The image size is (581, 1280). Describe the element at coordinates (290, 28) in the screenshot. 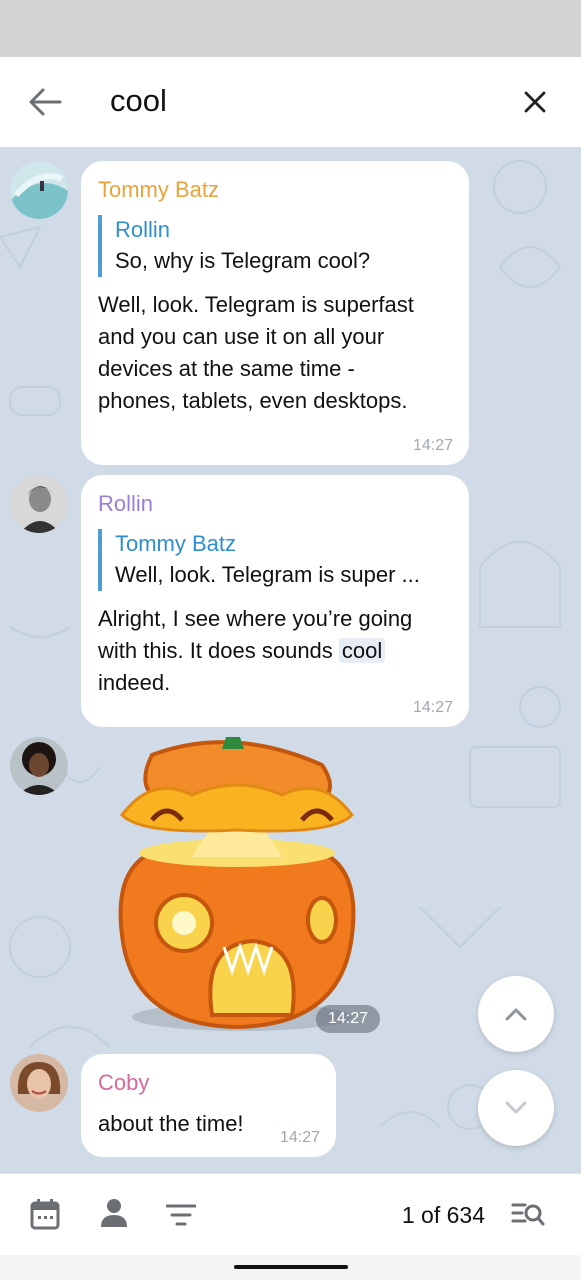

I see `status-bar` at that location.